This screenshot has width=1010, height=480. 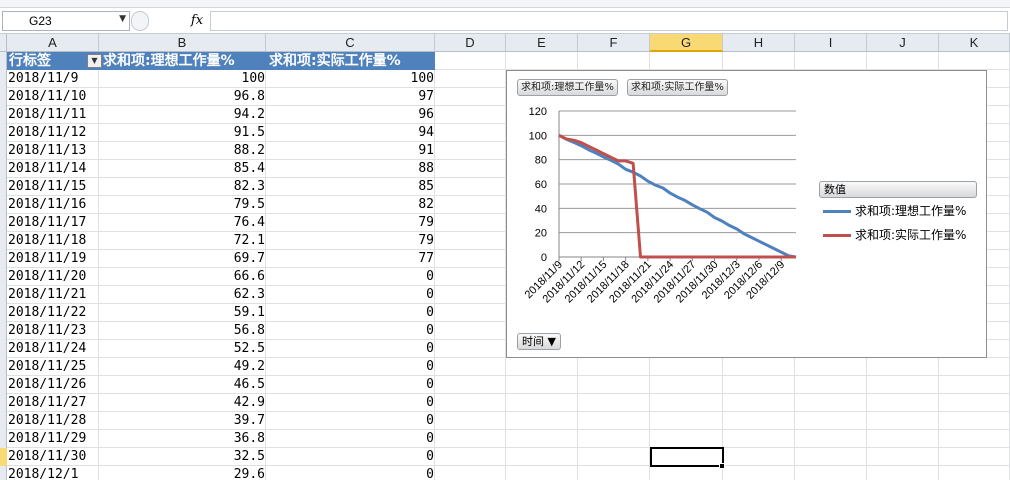 I want to click on pivot-cell-actual: 94, so click(x=350, y=133).